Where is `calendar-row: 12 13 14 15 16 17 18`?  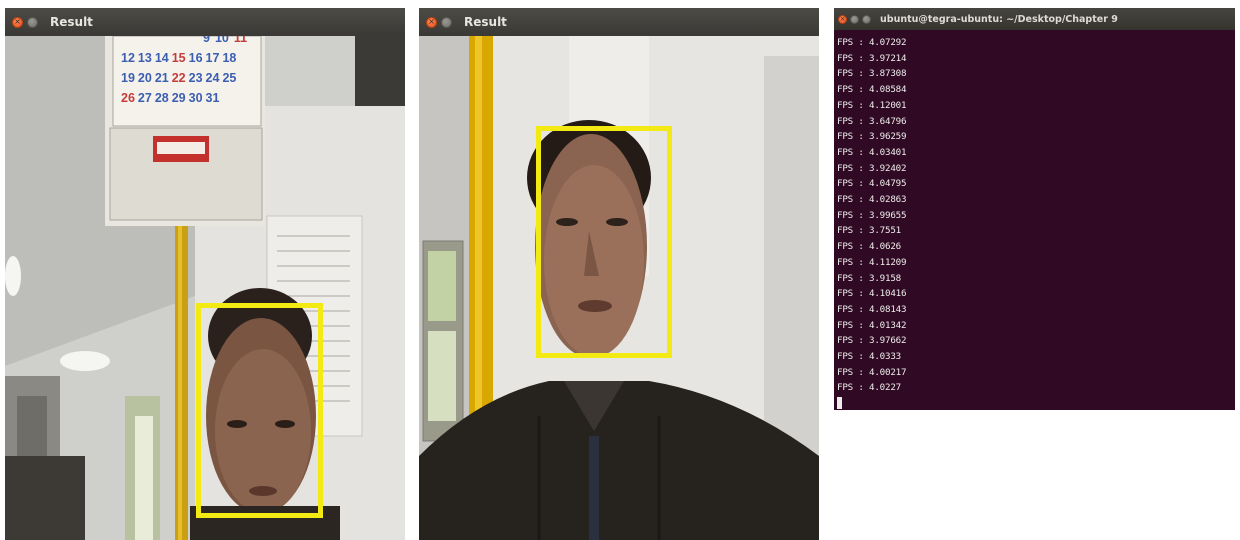
calendar-row: 12 13 14 15 16 17 18 is located at coordinates (191, 58).